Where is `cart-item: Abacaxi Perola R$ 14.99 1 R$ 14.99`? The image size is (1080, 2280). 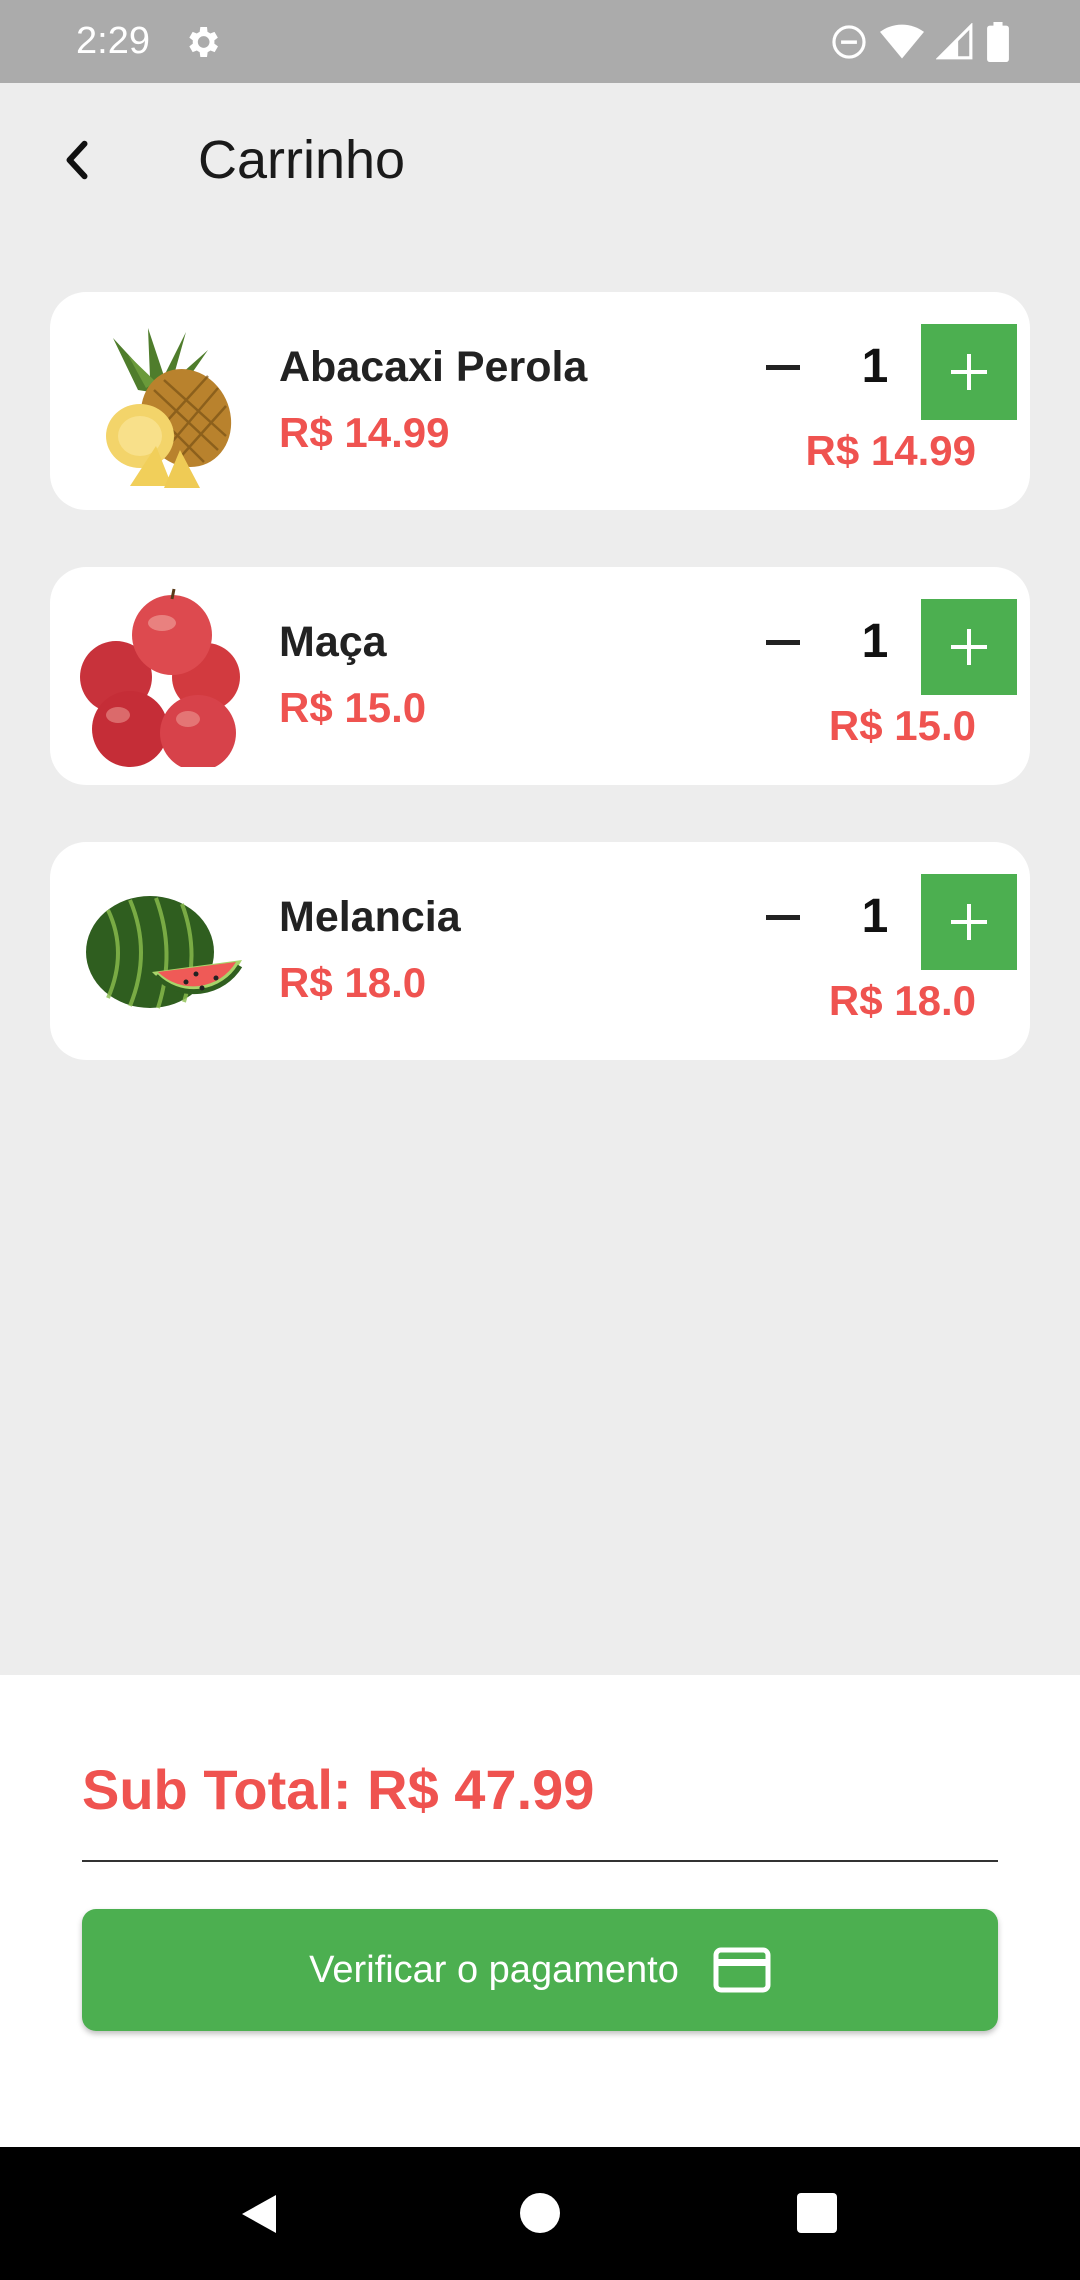
cart-item: Abacaxi Perola R$ 14.99 1 R$ 14.99 is located at coordinates (540, 401).